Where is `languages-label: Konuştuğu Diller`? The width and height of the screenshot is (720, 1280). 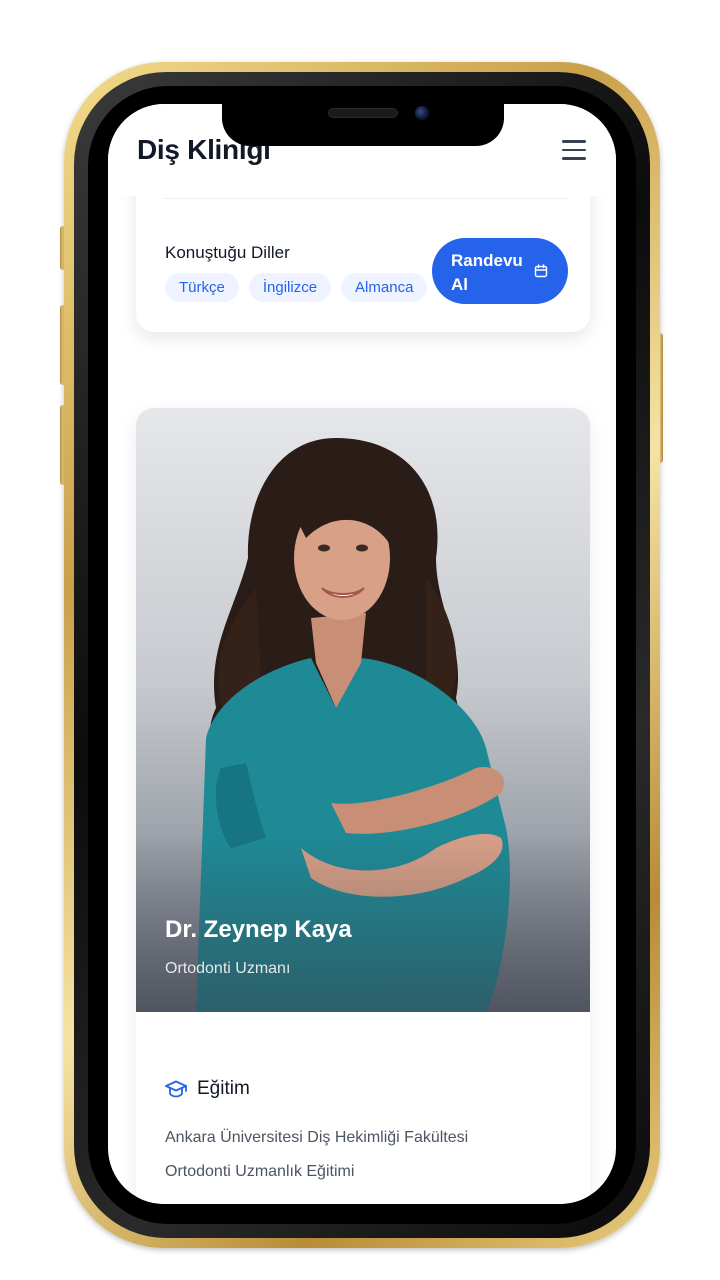
languages-label: Konuştuğu Diller is located at coordinates (227, 252).